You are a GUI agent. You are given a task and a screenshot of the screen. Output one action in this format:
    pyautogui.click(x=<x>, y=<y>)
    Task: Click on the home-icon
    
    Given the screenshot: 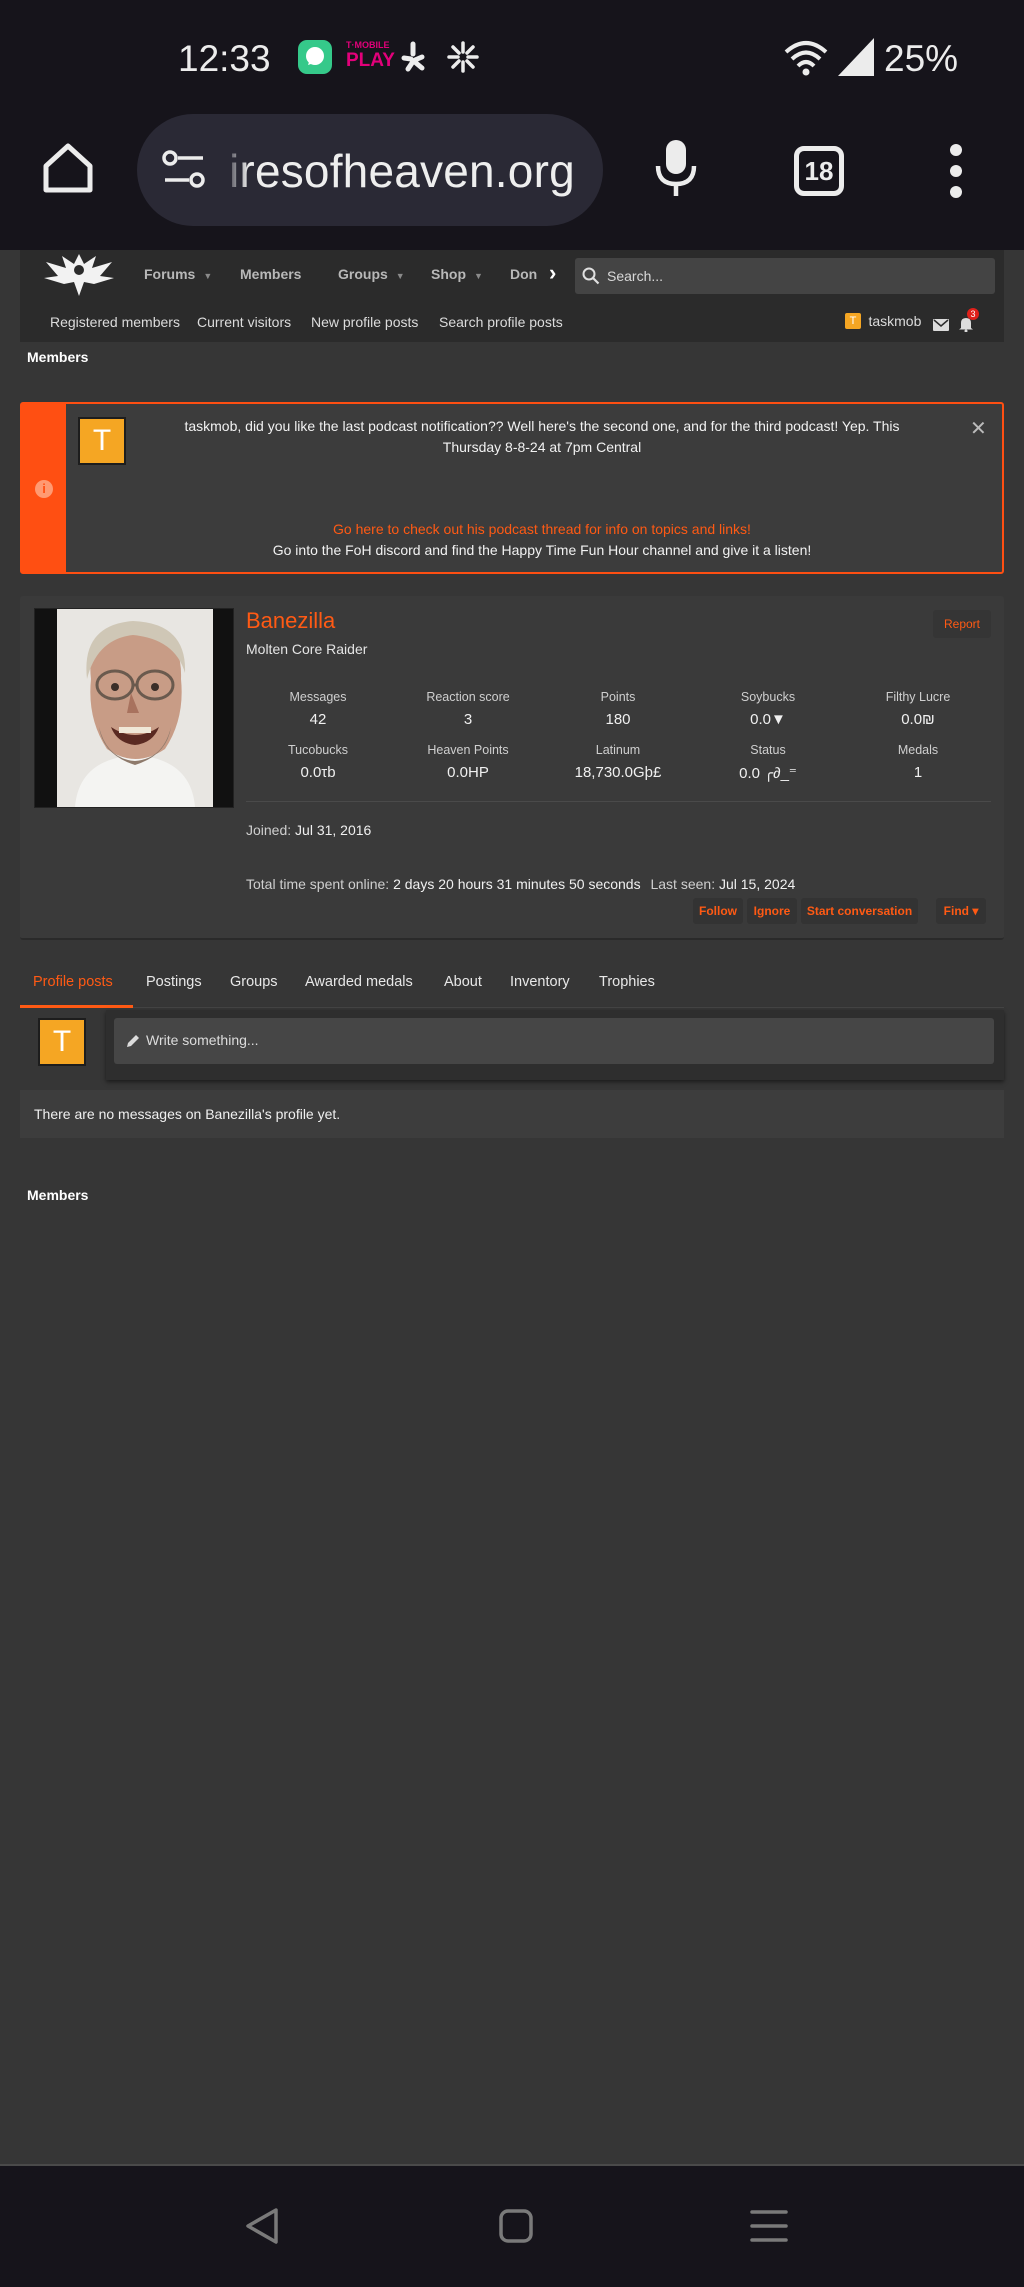 What is the action you would take?
    pyautogui.click(x=68, y=170)
    